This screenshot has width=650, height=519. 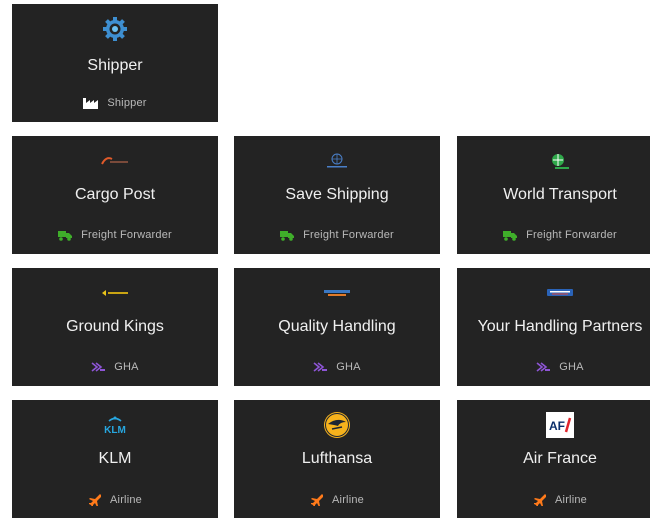 I want to click on card-role: Shipper, so click(x=115, y=103).